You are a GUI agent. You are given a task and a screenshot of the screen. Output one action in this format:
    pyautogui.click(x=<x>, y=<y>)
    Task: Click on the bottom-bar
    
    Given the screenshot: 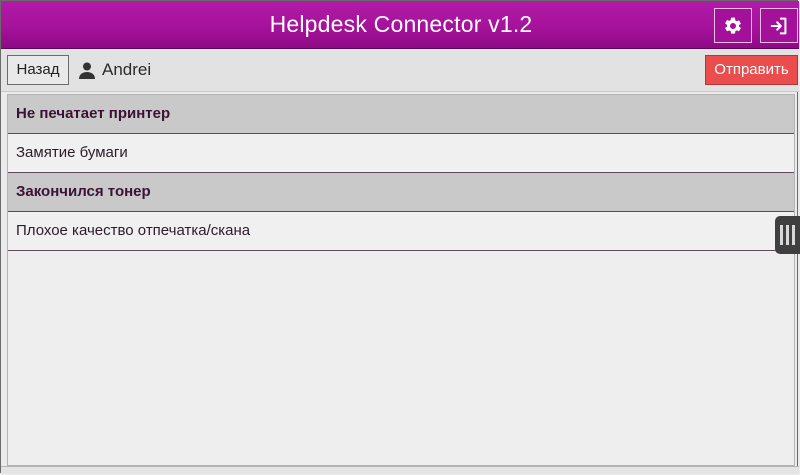 What is the action you would take?
    pyautogui.click(x=400, y=470)
    